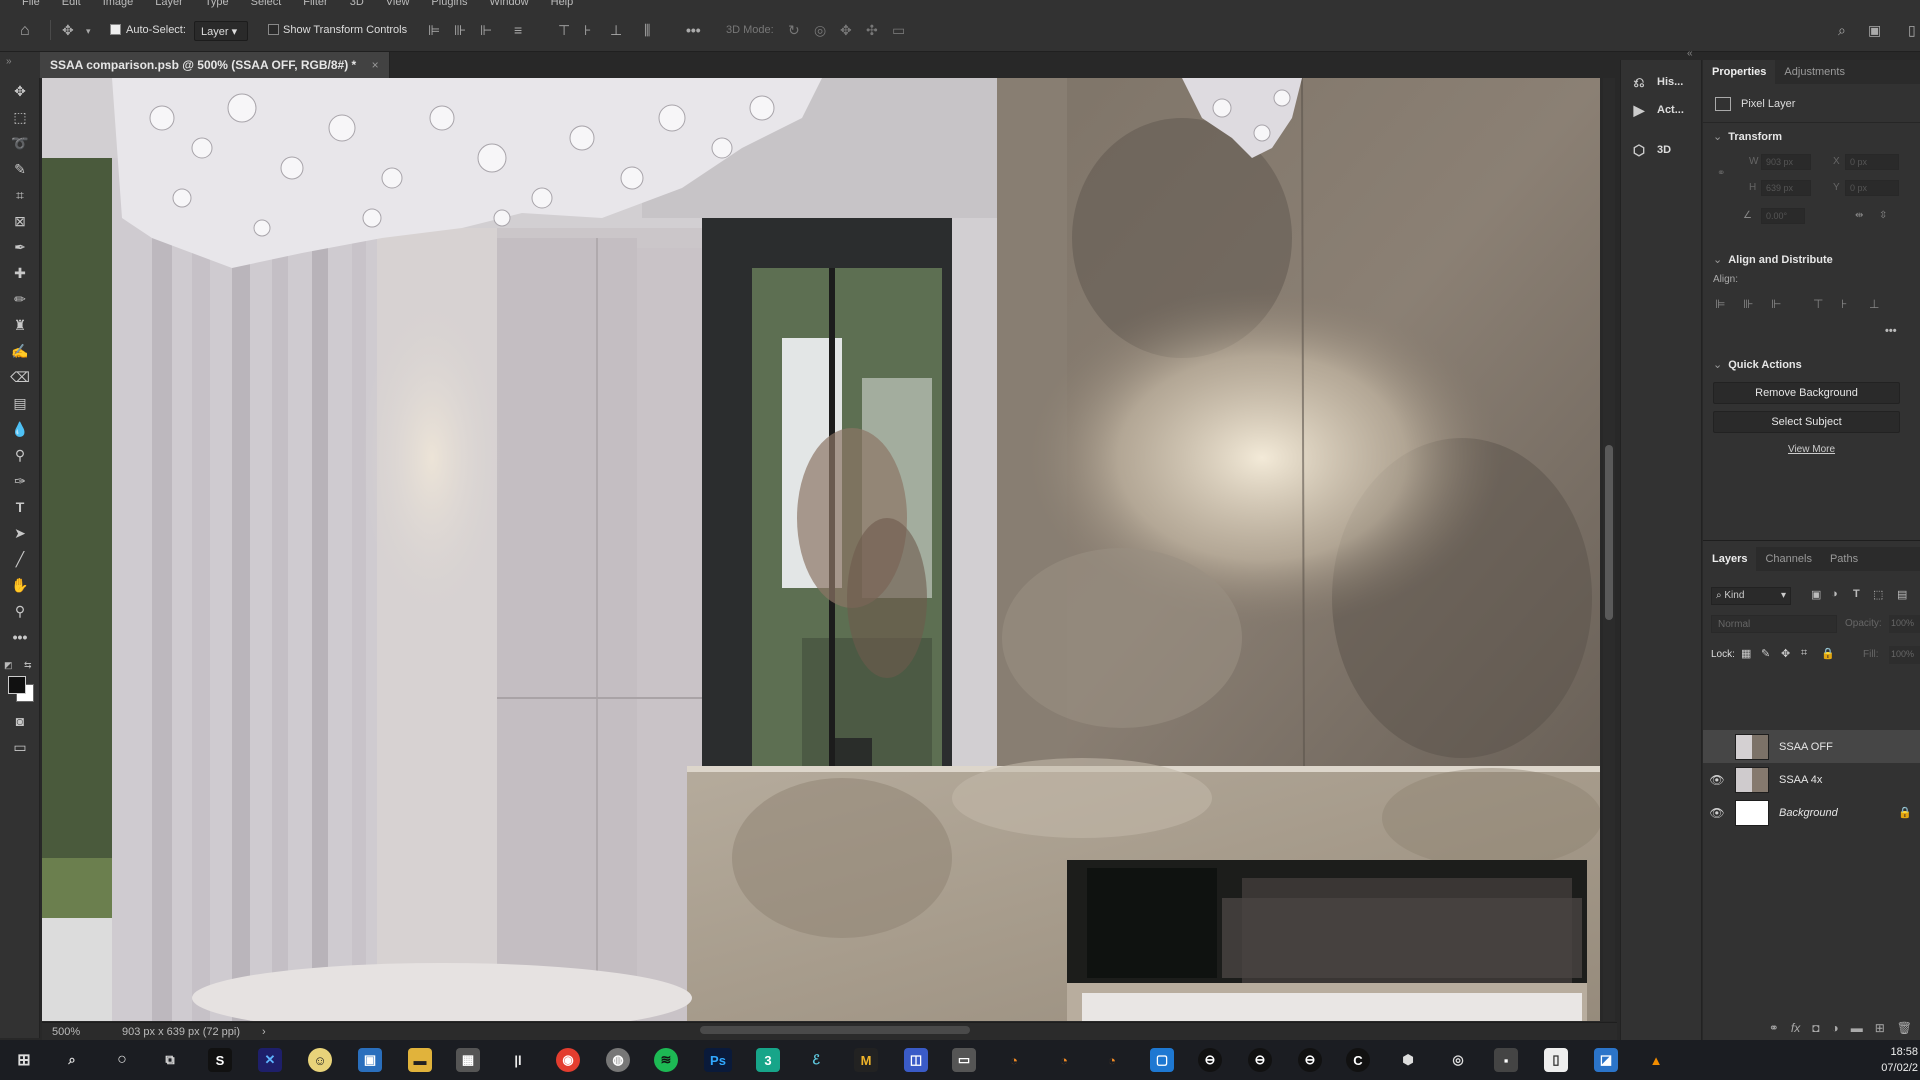  Describe the element at coordinates (273, 29) in the screenshot. I see `show-transform-checkbox` at that location.